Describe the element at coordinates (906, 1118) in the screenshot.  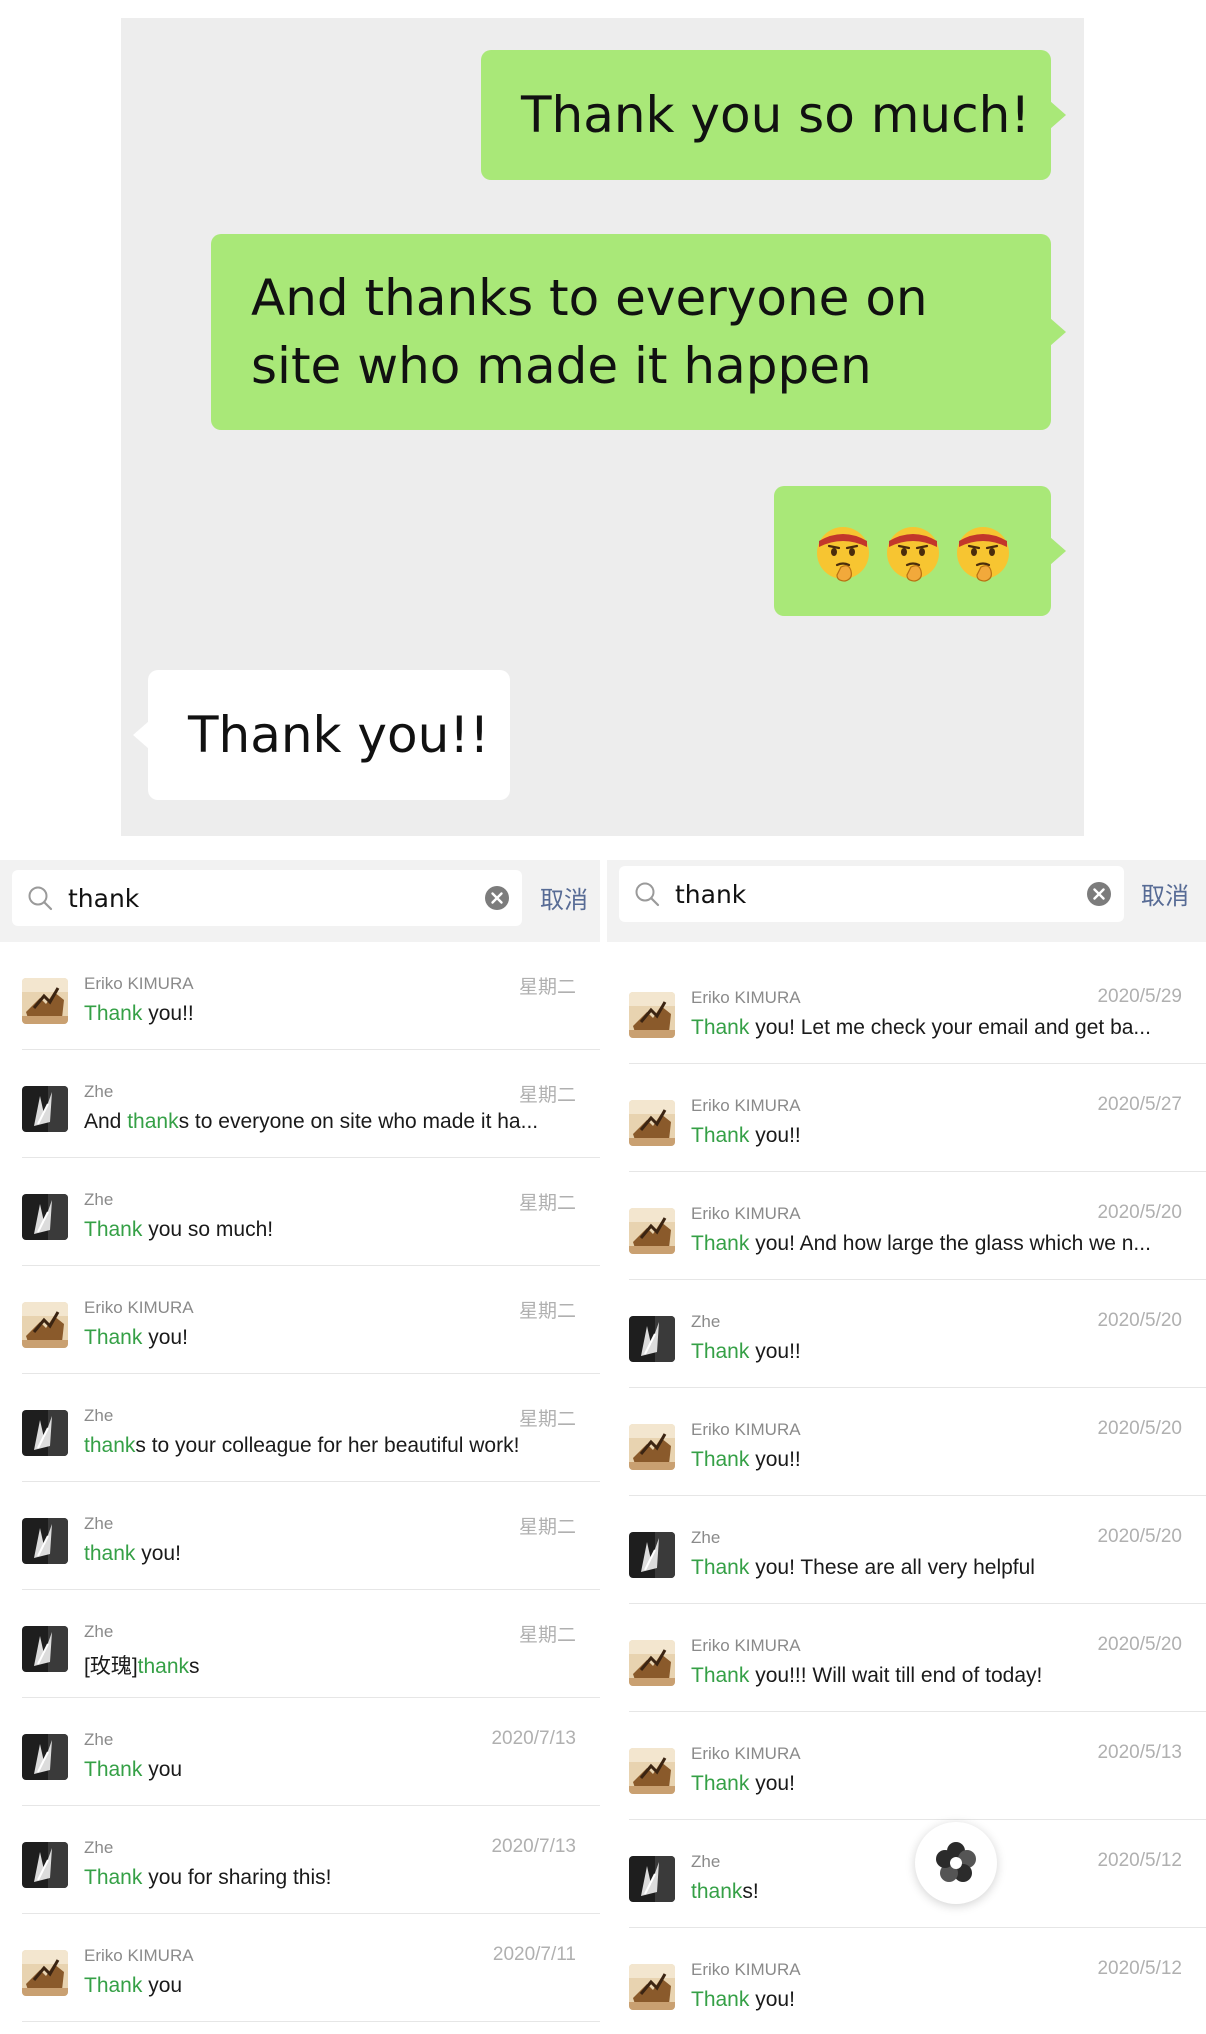
I see `search-result-row: Eriko KIMURA 2020/5/27 Thank you!!` at that location.